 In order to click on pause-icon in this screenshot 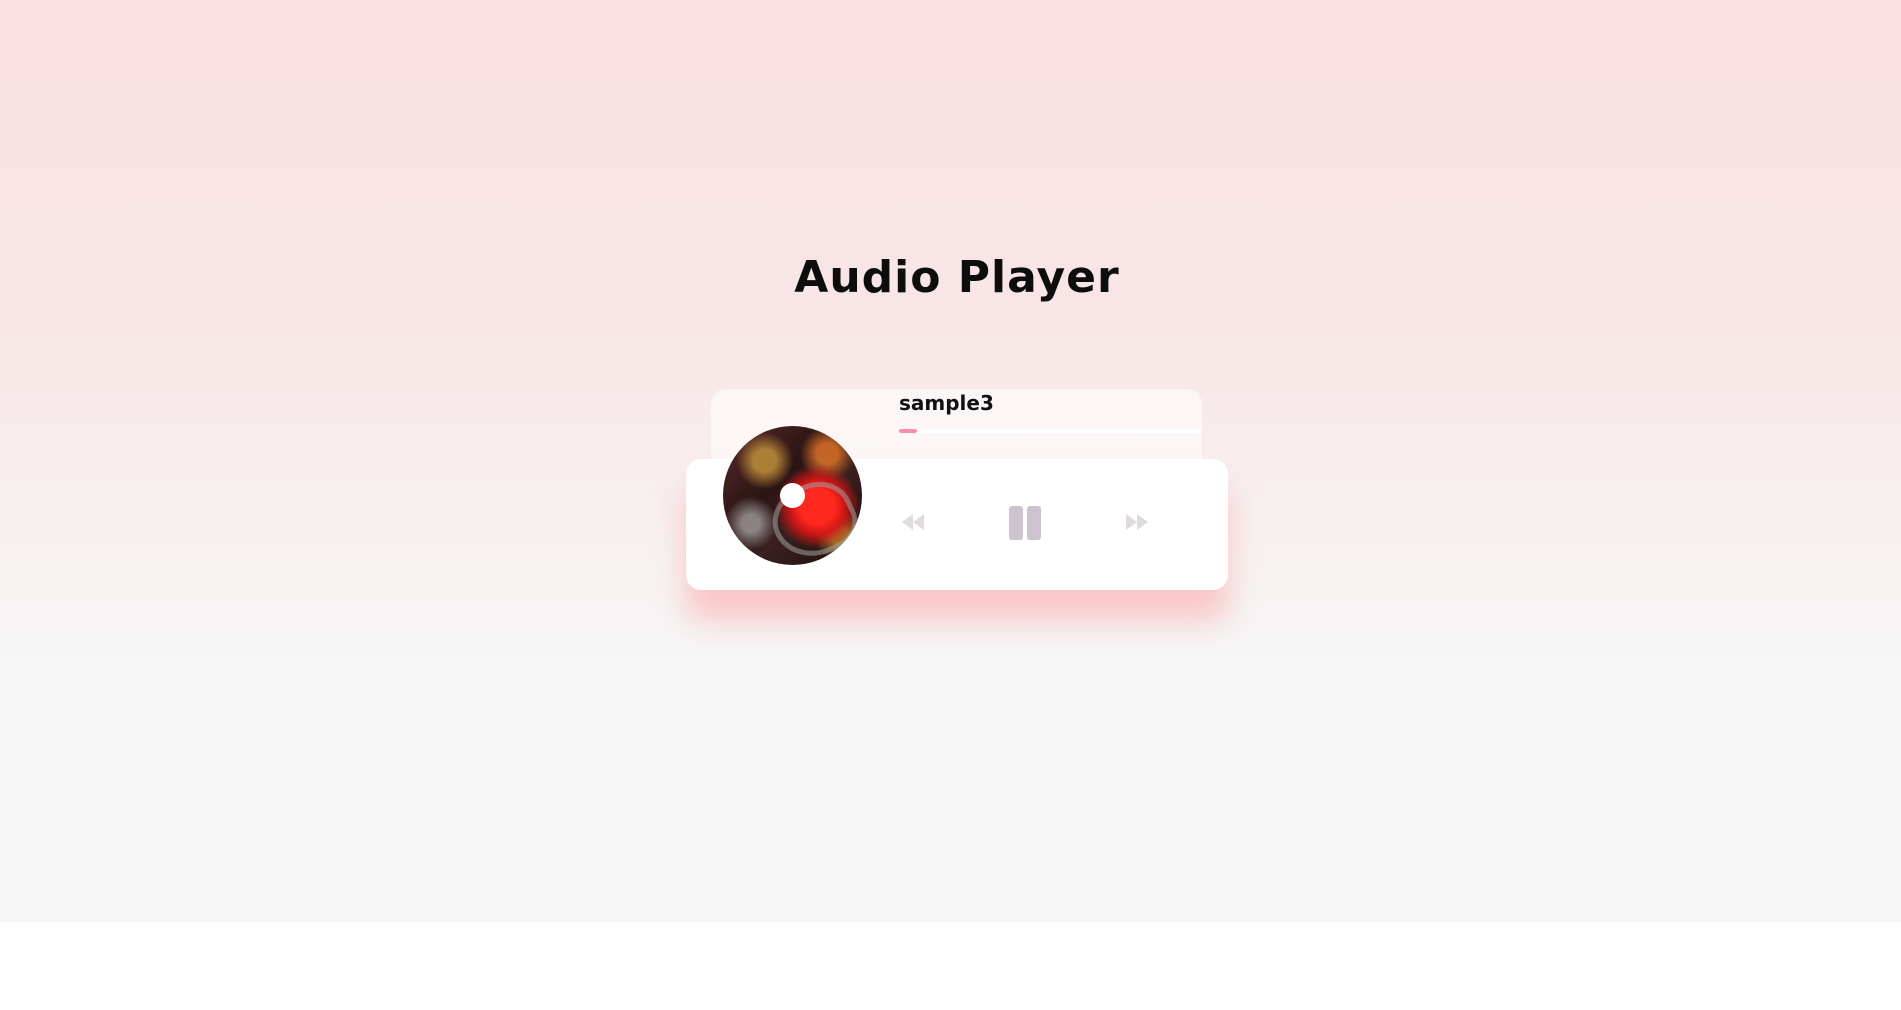, I will do `click(1025, 523)`.